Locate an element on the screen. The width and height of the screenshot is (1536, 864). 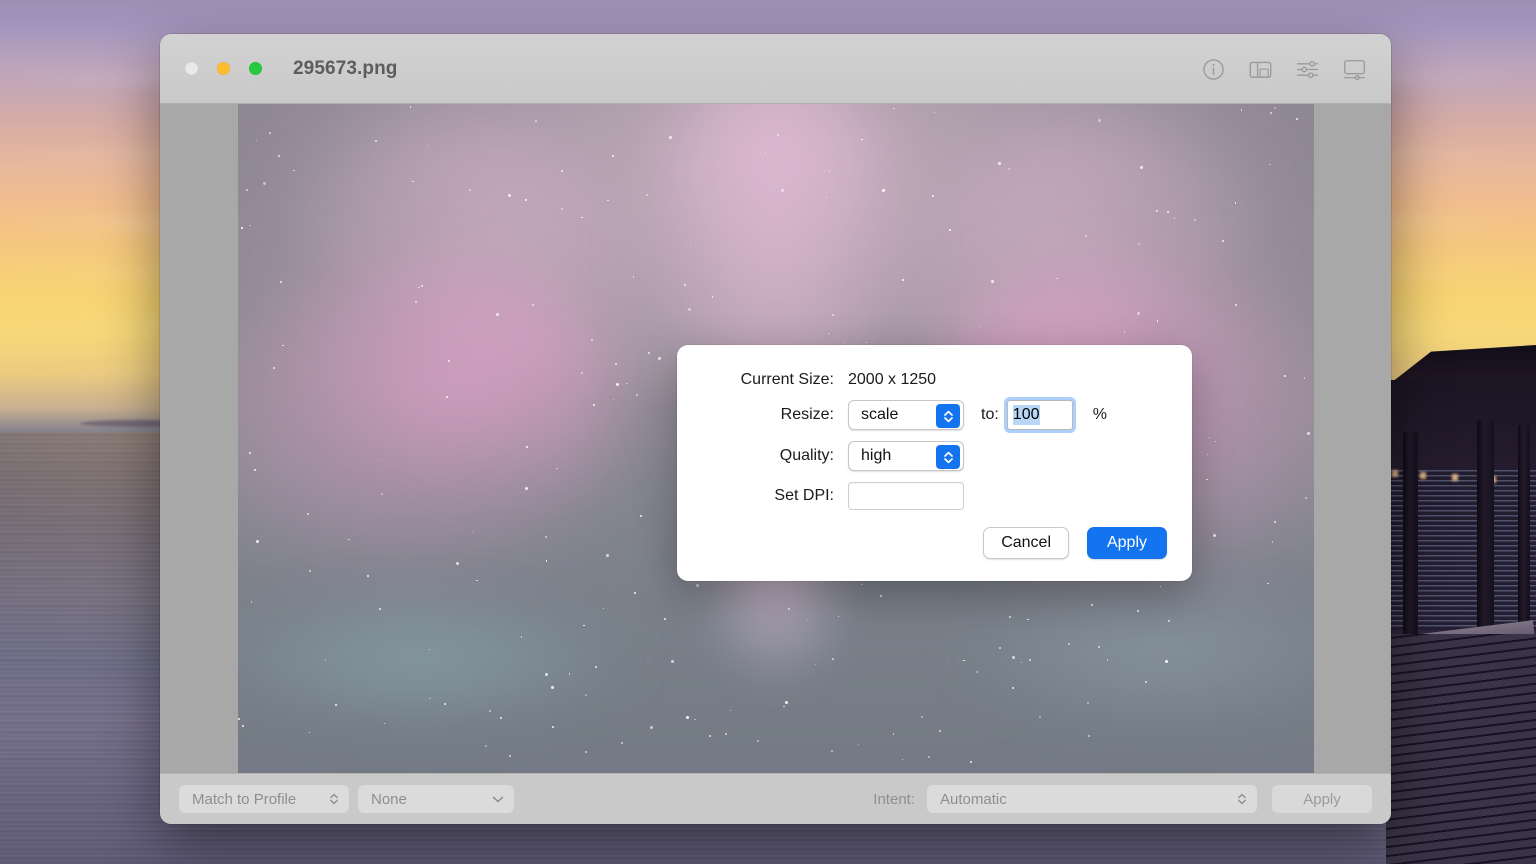
dialog-buttons: Cancel Apply is located at coordinates (1075, 543).